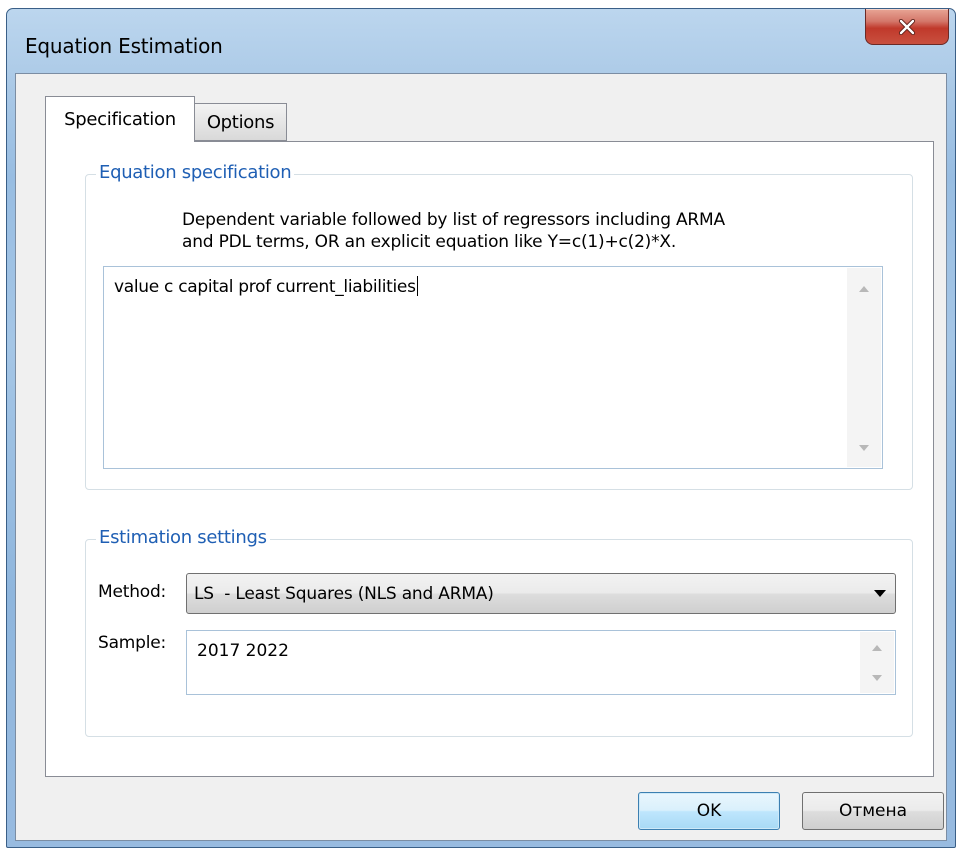  Describe the element at coordinates (124, 46) in the screenshot. I see `window-title: Equation Estimation` at that location.